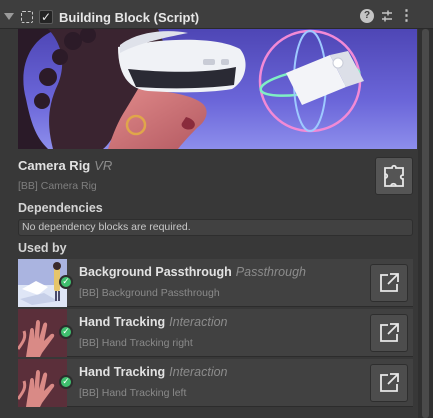 This screenshot has height=418, width=433. Describe the element at coordinates (406, 15) in the screenshot. I see `kebab-menu-icon: ⋮` at that location.